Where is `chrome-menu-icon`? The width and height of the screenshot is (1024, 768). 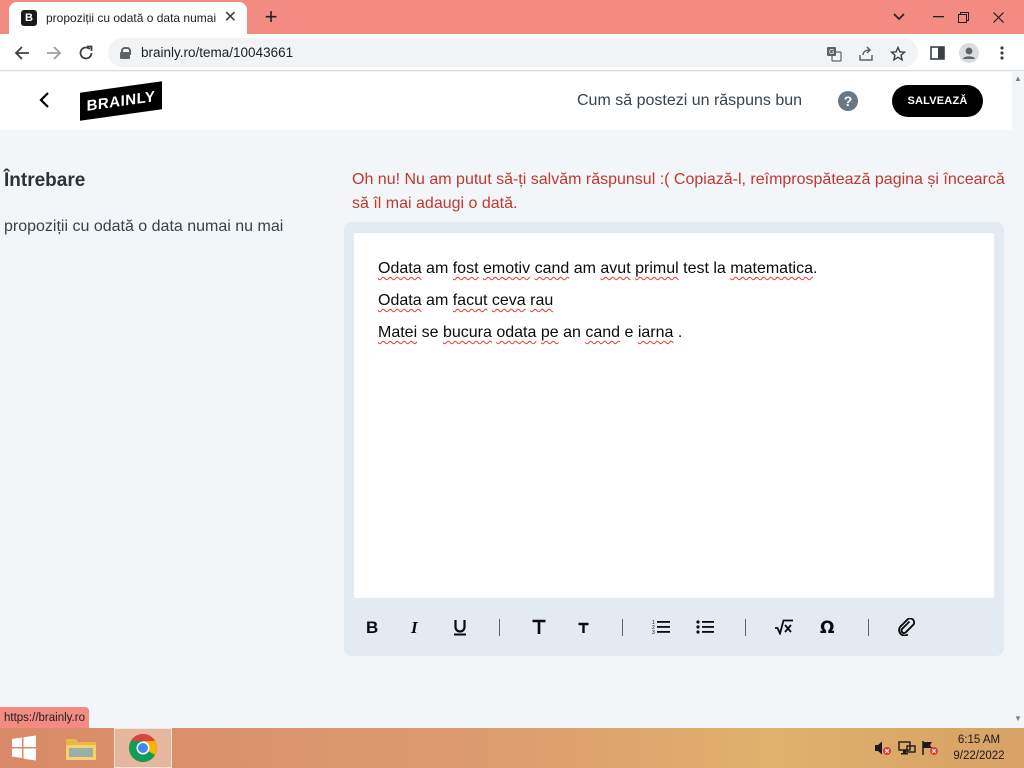
chrome-menu-icon is located at coordinates (1002, 53).